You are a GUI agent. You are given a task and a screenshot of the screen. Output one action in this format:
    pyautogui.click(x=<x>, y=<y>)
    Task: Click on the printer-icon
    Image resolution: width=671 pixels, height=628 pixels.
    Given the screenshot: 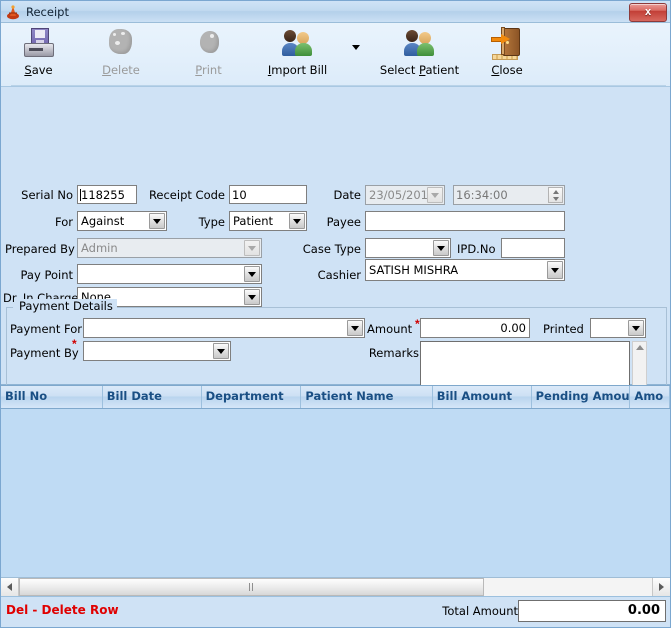 What is the action you would take?
    pyautogui.click(x=209, y=43)
    